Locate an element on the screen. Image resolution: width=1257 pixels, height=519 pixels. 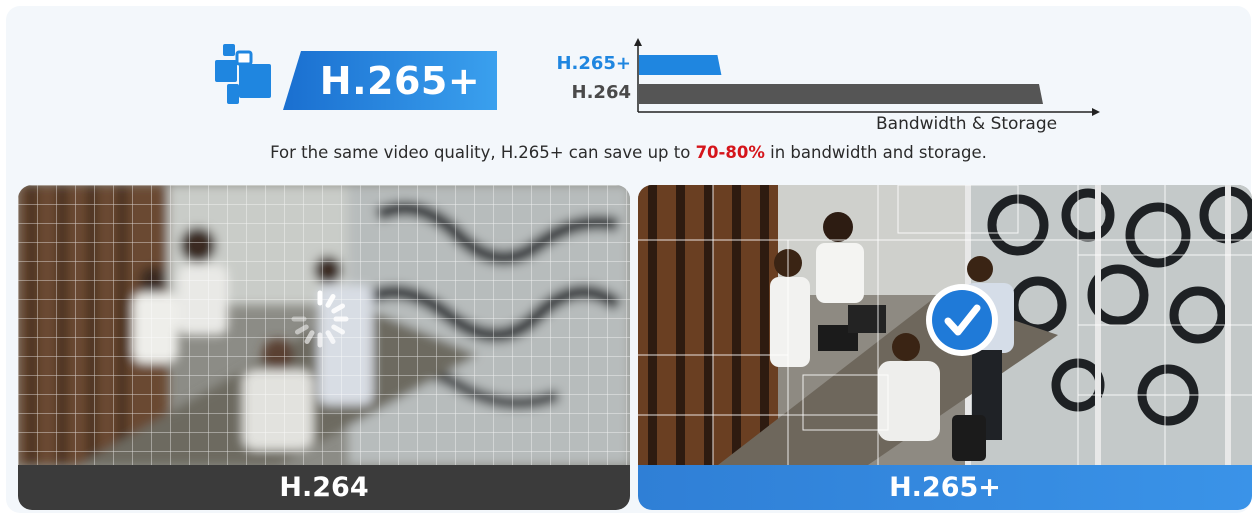
caption-highlight: 70-80% is located at coordinates (730, 152).